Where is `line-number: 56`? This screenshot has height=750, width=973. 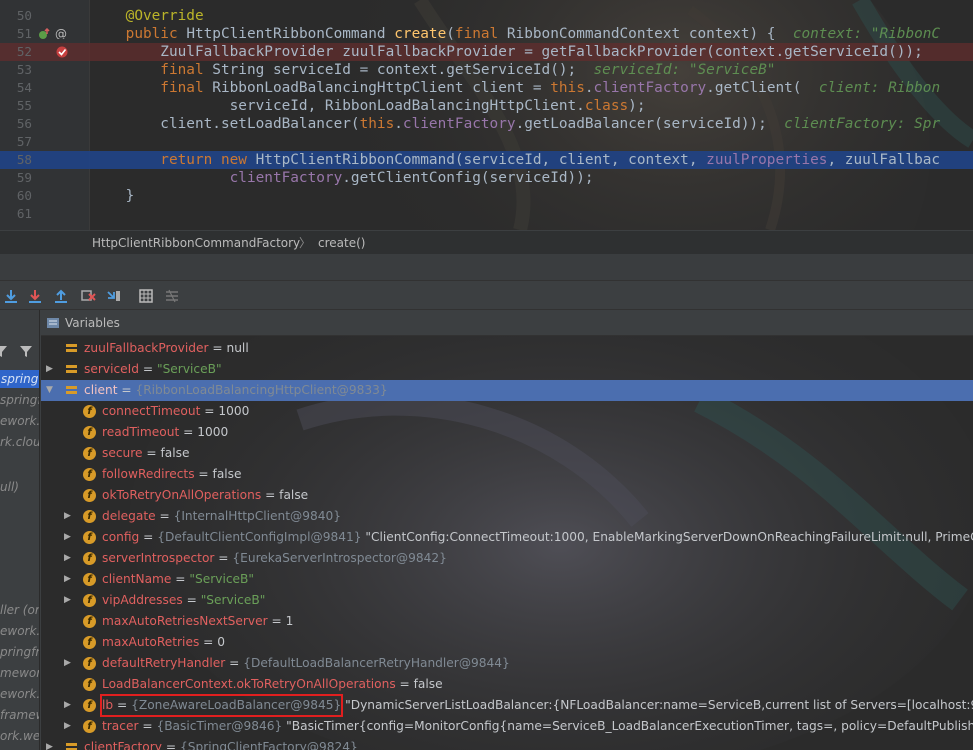
line-number: 56 is located at coordinates (16, 124).